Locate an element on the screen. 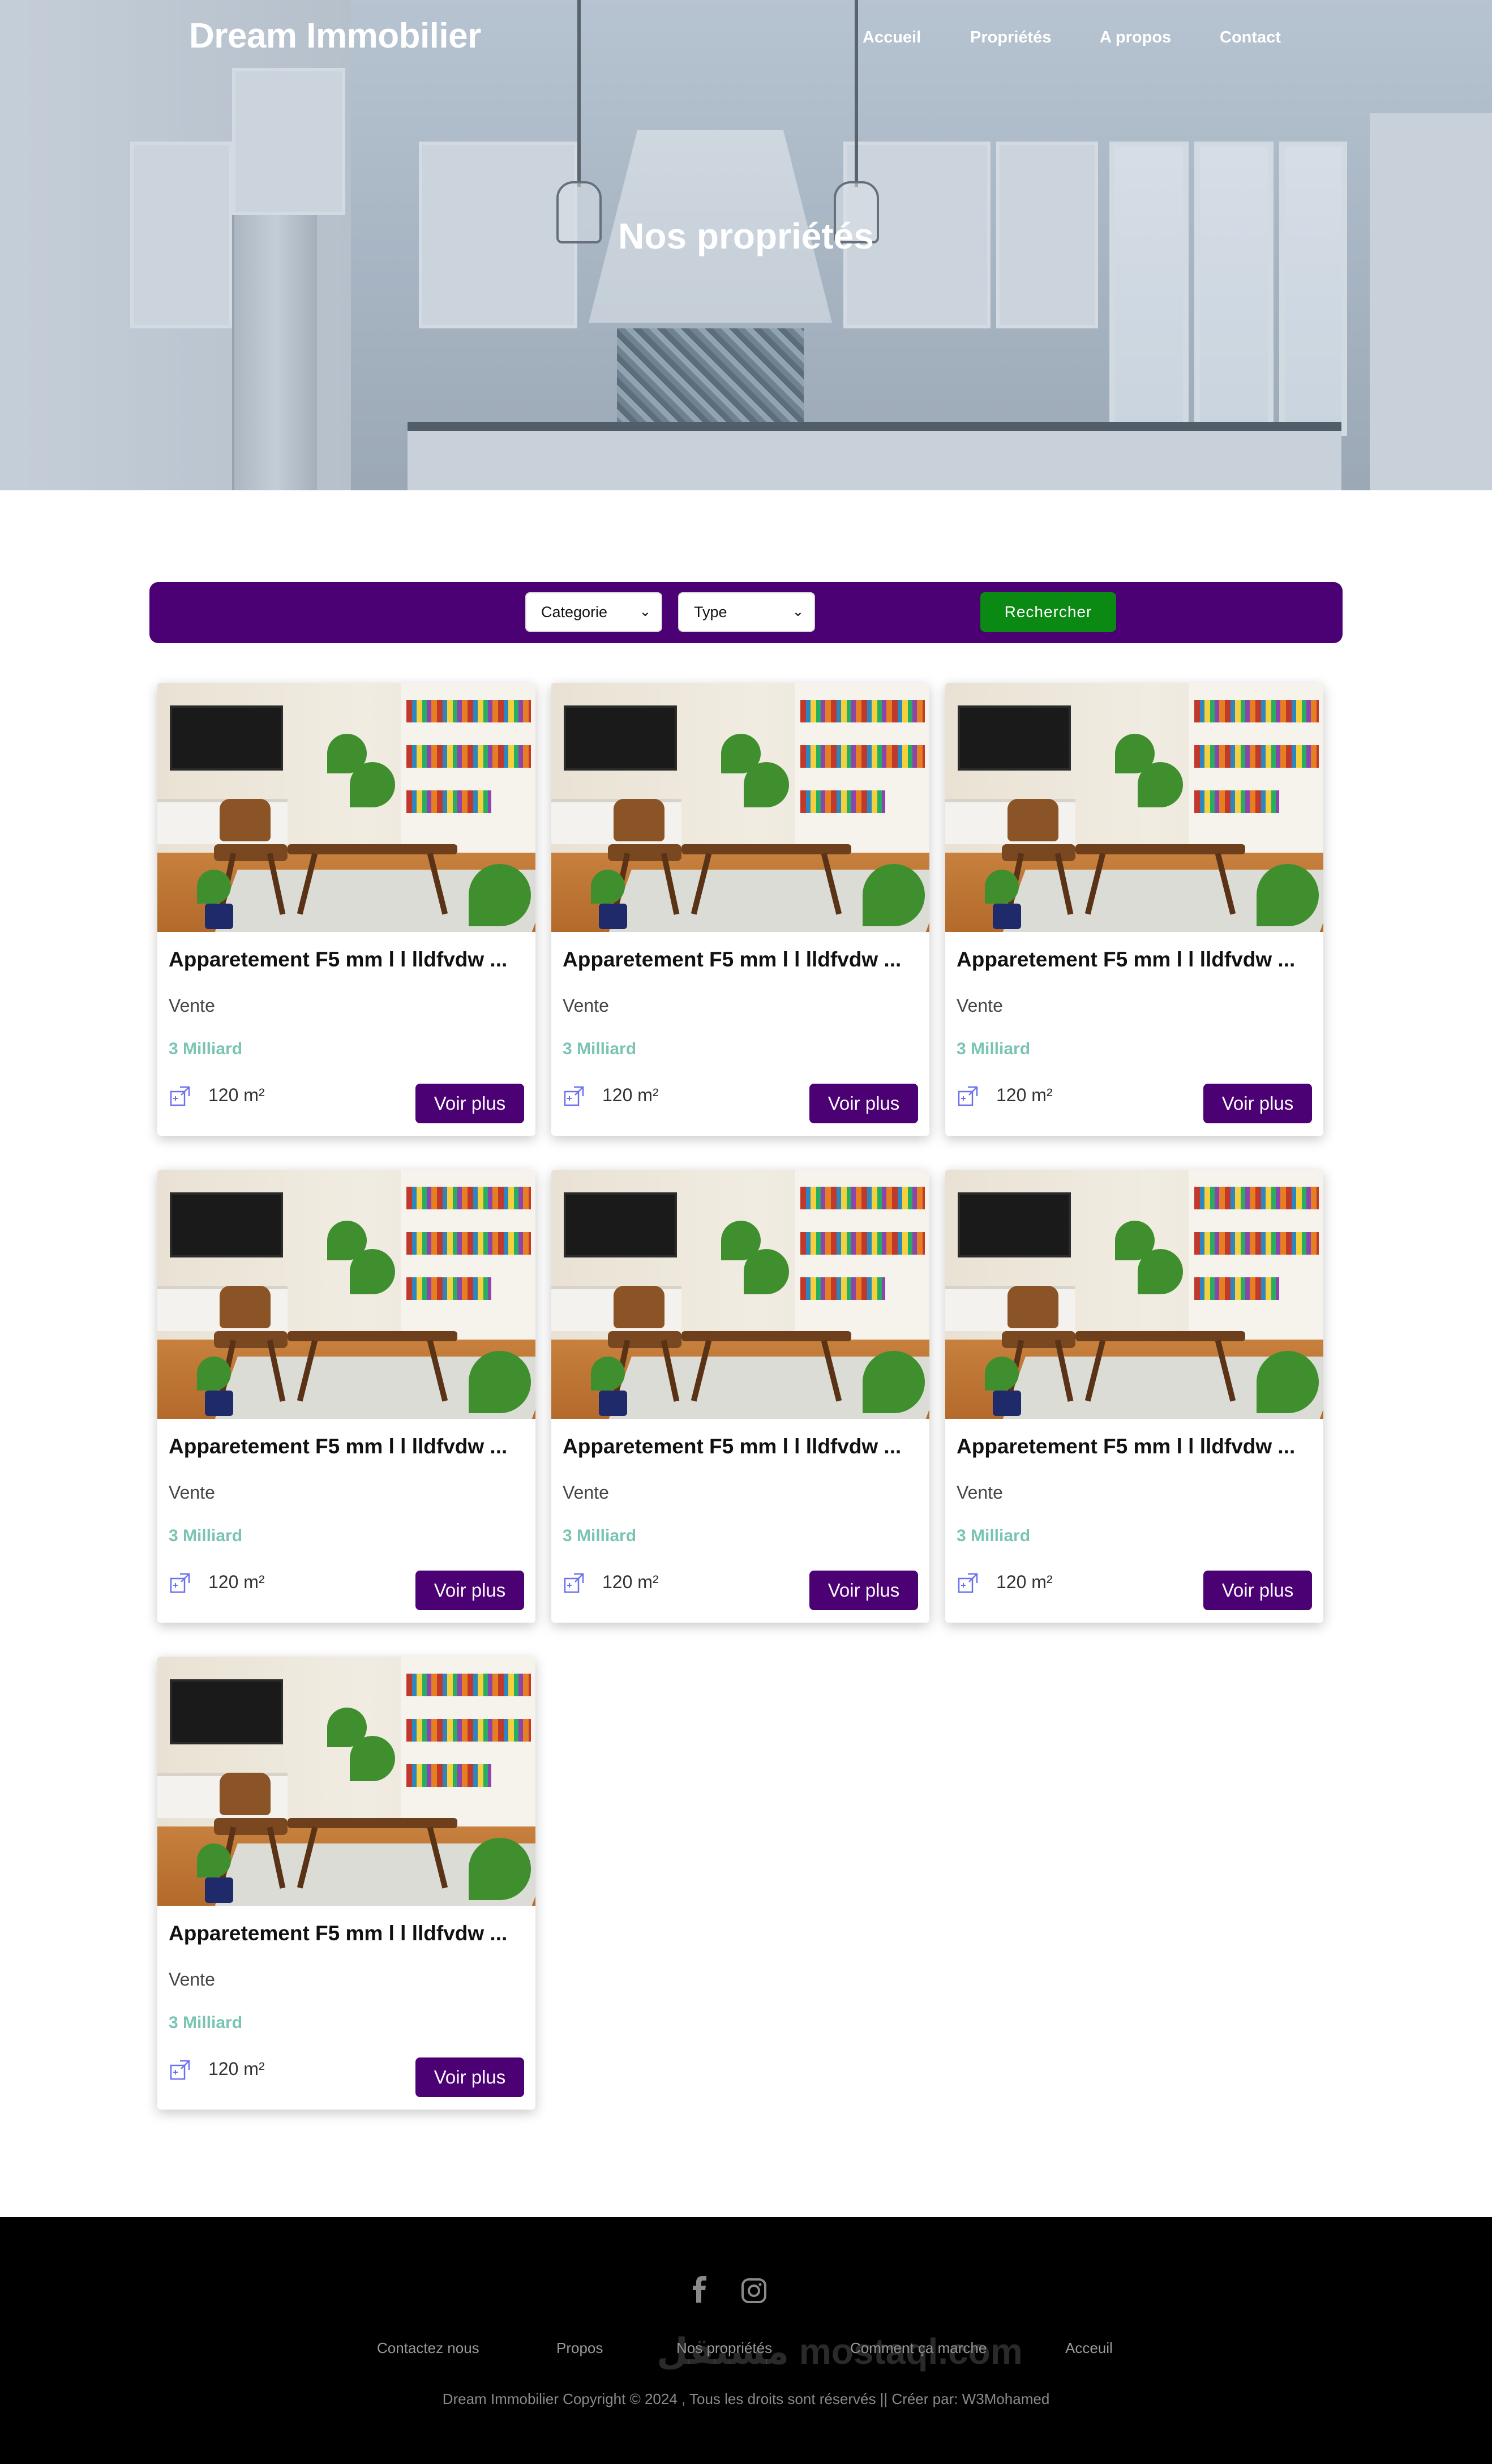 The image size is (1492, 2464). search-button: Rechercher is located at coordinates (1048, 612).